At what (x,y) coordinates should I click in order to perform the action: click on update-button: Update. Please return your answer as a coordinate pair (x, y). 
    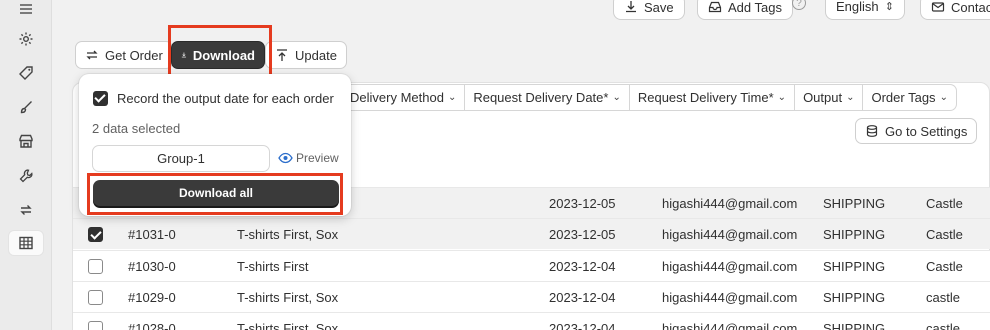
    Looking at the image, I should click on (306, 55).